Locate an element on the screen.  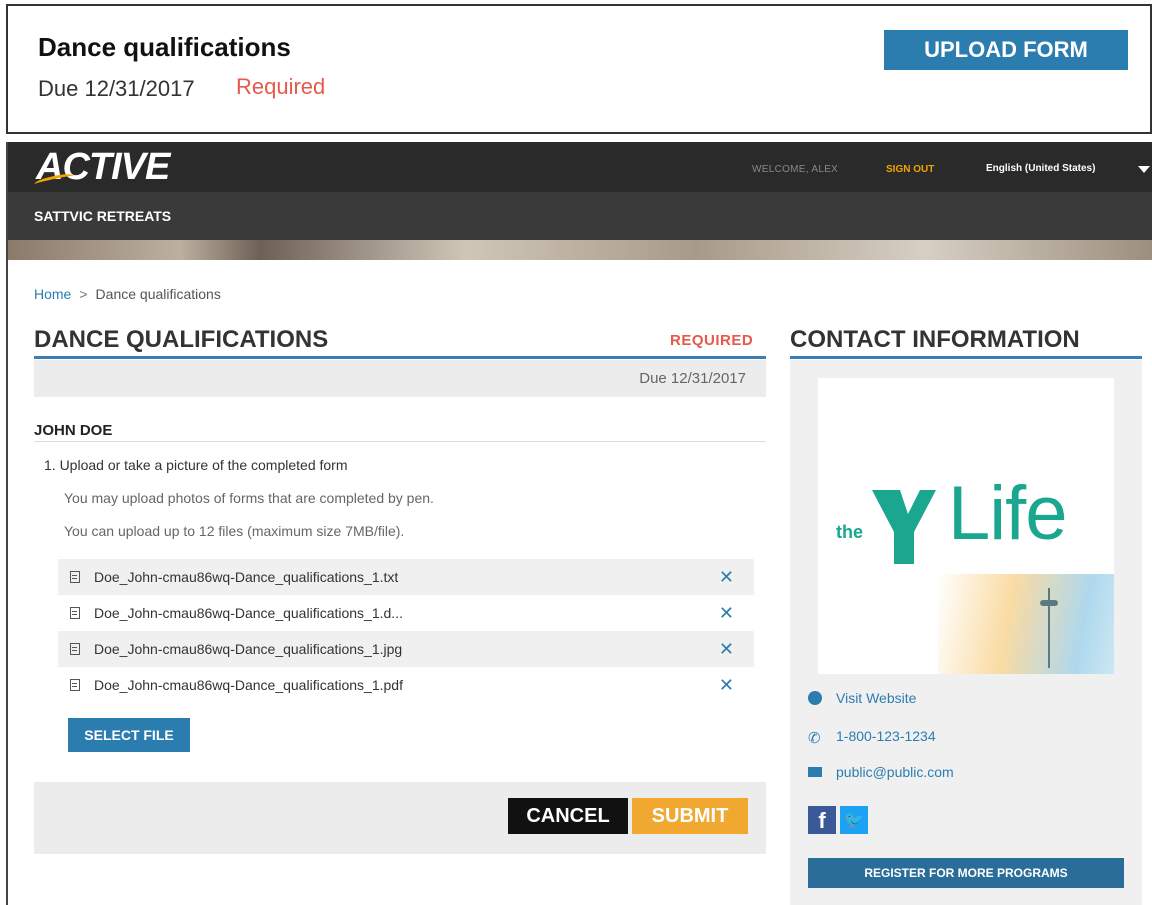
ymca-y-icon is located at coordinates (904, 527).